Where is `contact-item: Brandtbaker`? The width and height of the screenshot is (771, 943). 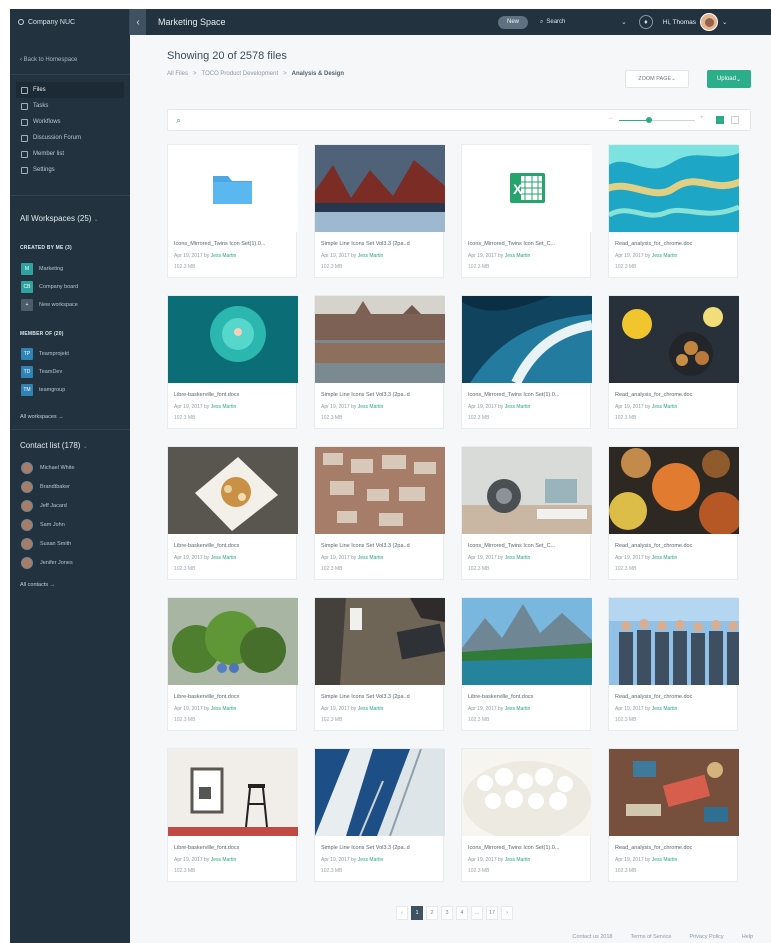
contact-item: Brandtbaker is located at coordinates (45, 487).